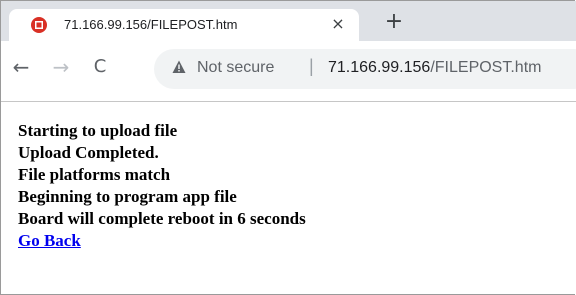 The image size is (576, 295). Describe the element at coordinates (21, 67) in the screenshot. I see `back-button: ←` at that location.